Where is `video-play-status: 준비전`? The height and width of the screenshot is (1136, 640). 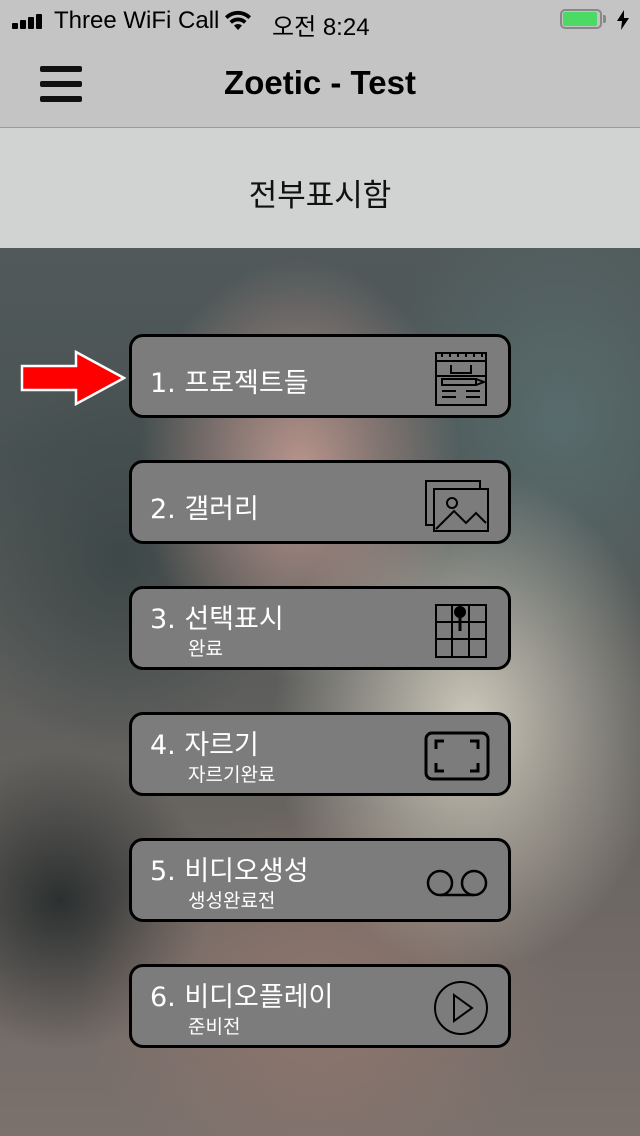
video-play-status: 준비전 is located at coordinates (214, 1027).